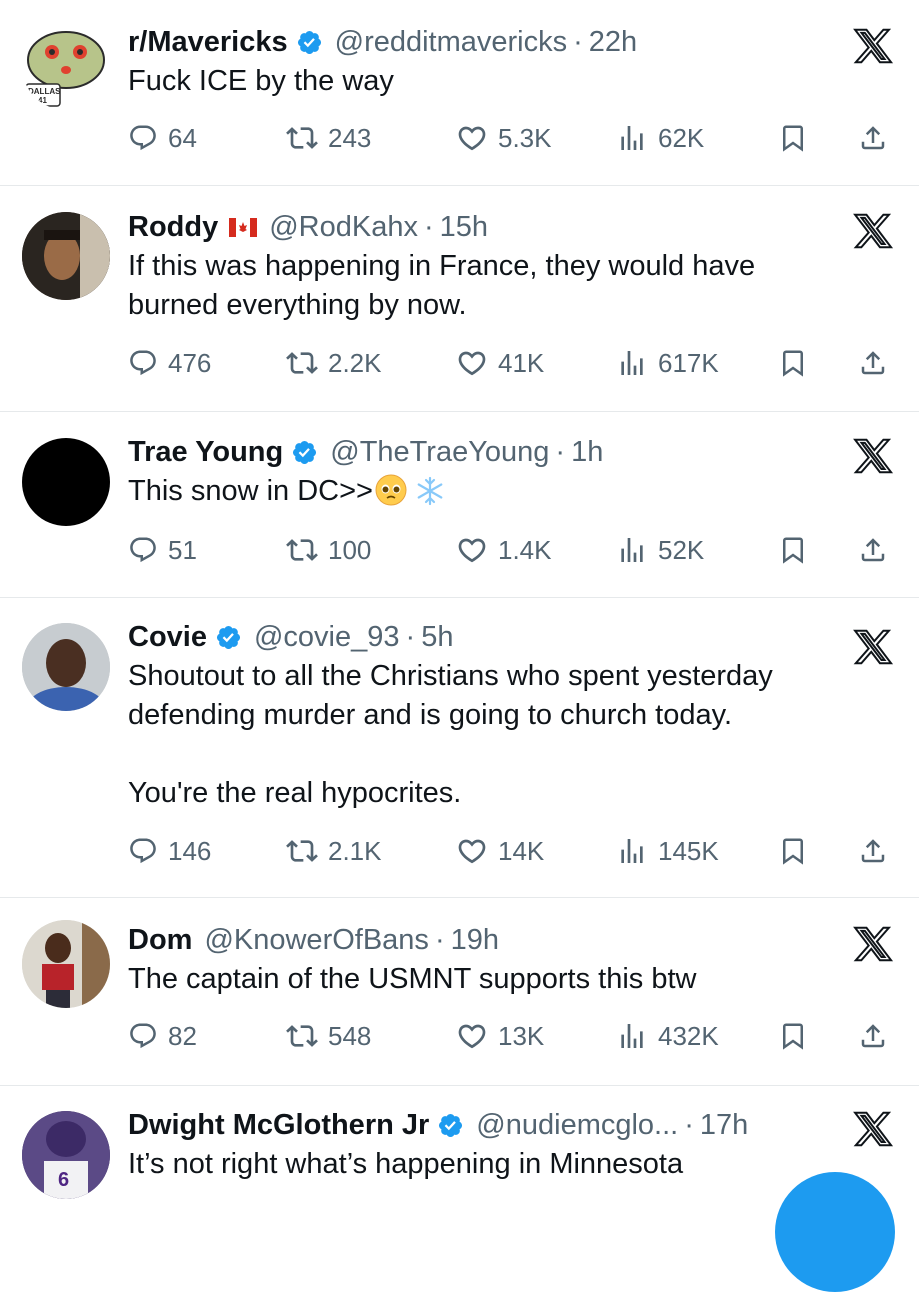 Image resolution: width=919 pixels, height=1292 pixels. I want to click on retweet-button: 2.2K, so click(334, 363).